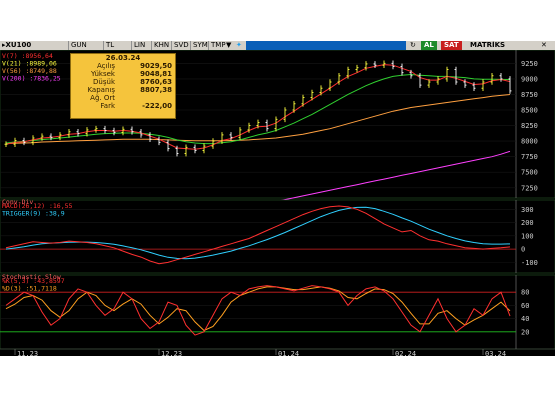  Describe the element at coordinates (107, 106) in the screenshot. I see `info-label: Fark` at that location.